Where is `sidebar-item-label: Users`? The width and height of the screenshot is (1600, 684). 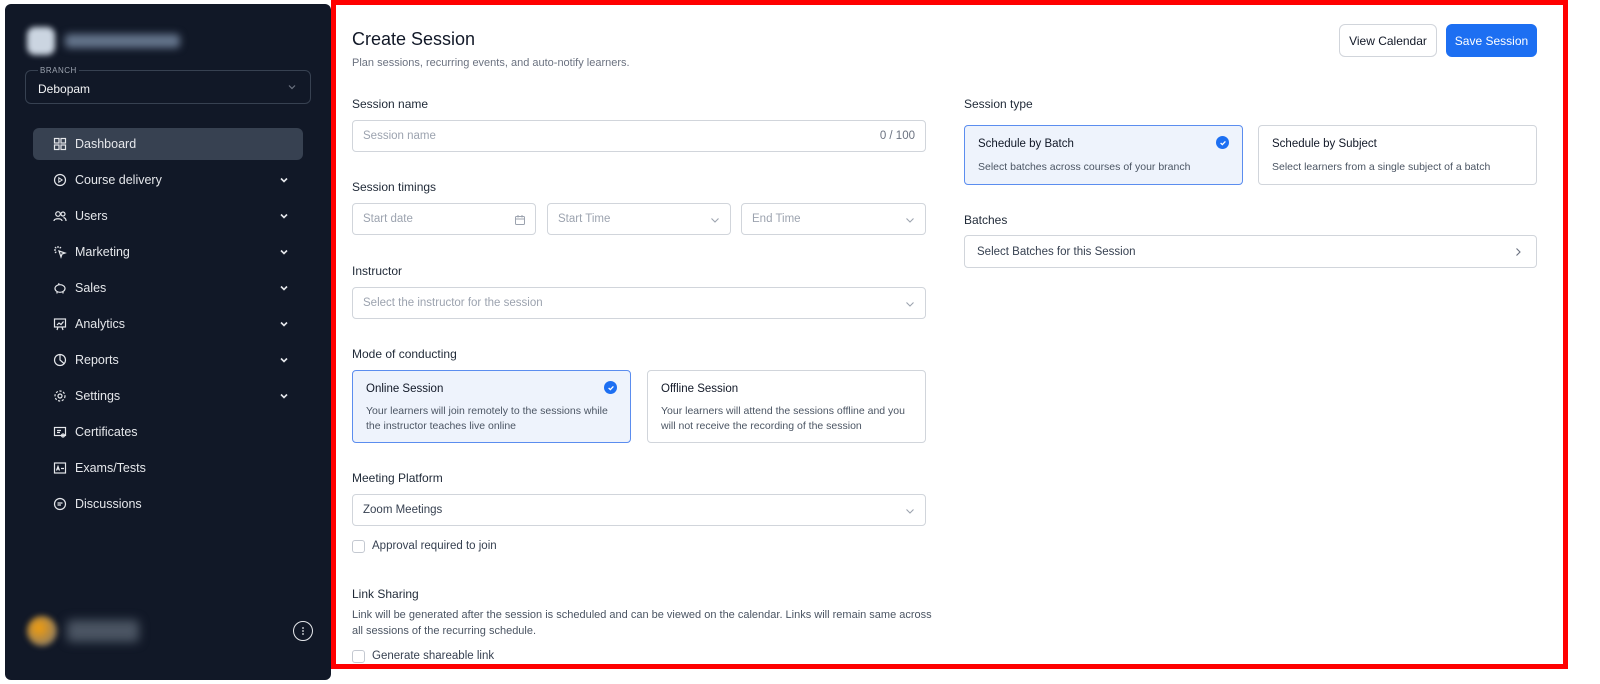
sidebar-item-label: Users is located at coordinates (91, 216).